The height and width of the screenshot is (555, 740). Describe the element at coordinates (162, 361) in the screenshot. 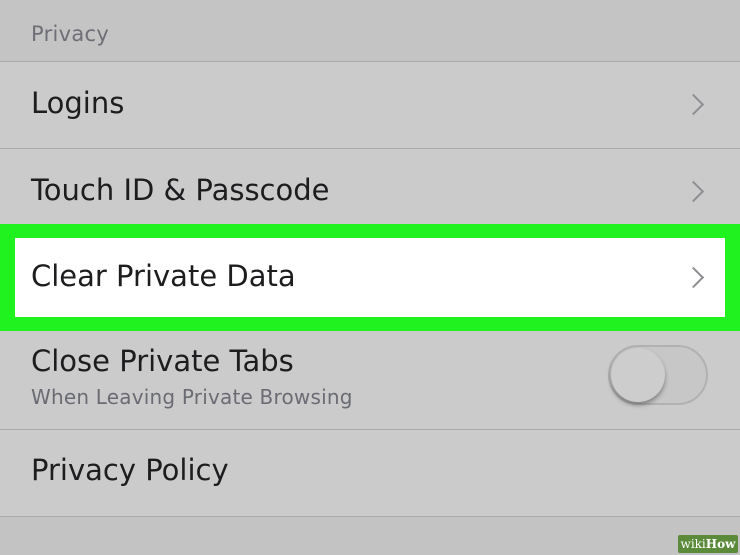

I see `row-close-private-tabs-label: Close Private Tabs` at that location.